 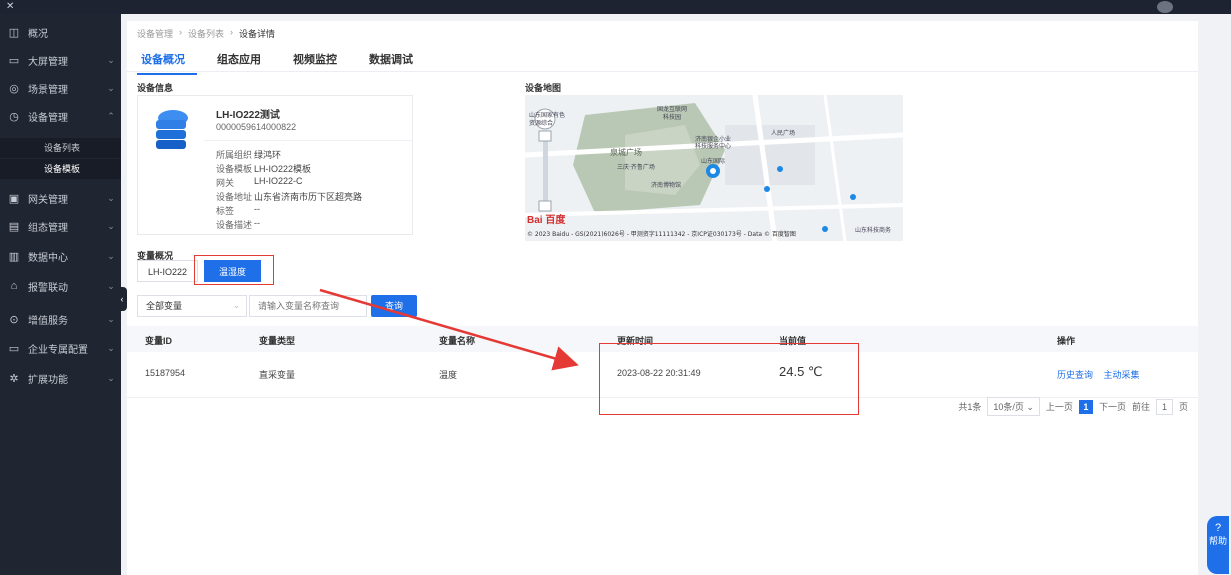 I want to click on sidebar-item-service: ⊙ 增值服务 ⌄, so click(x=60, y=319).